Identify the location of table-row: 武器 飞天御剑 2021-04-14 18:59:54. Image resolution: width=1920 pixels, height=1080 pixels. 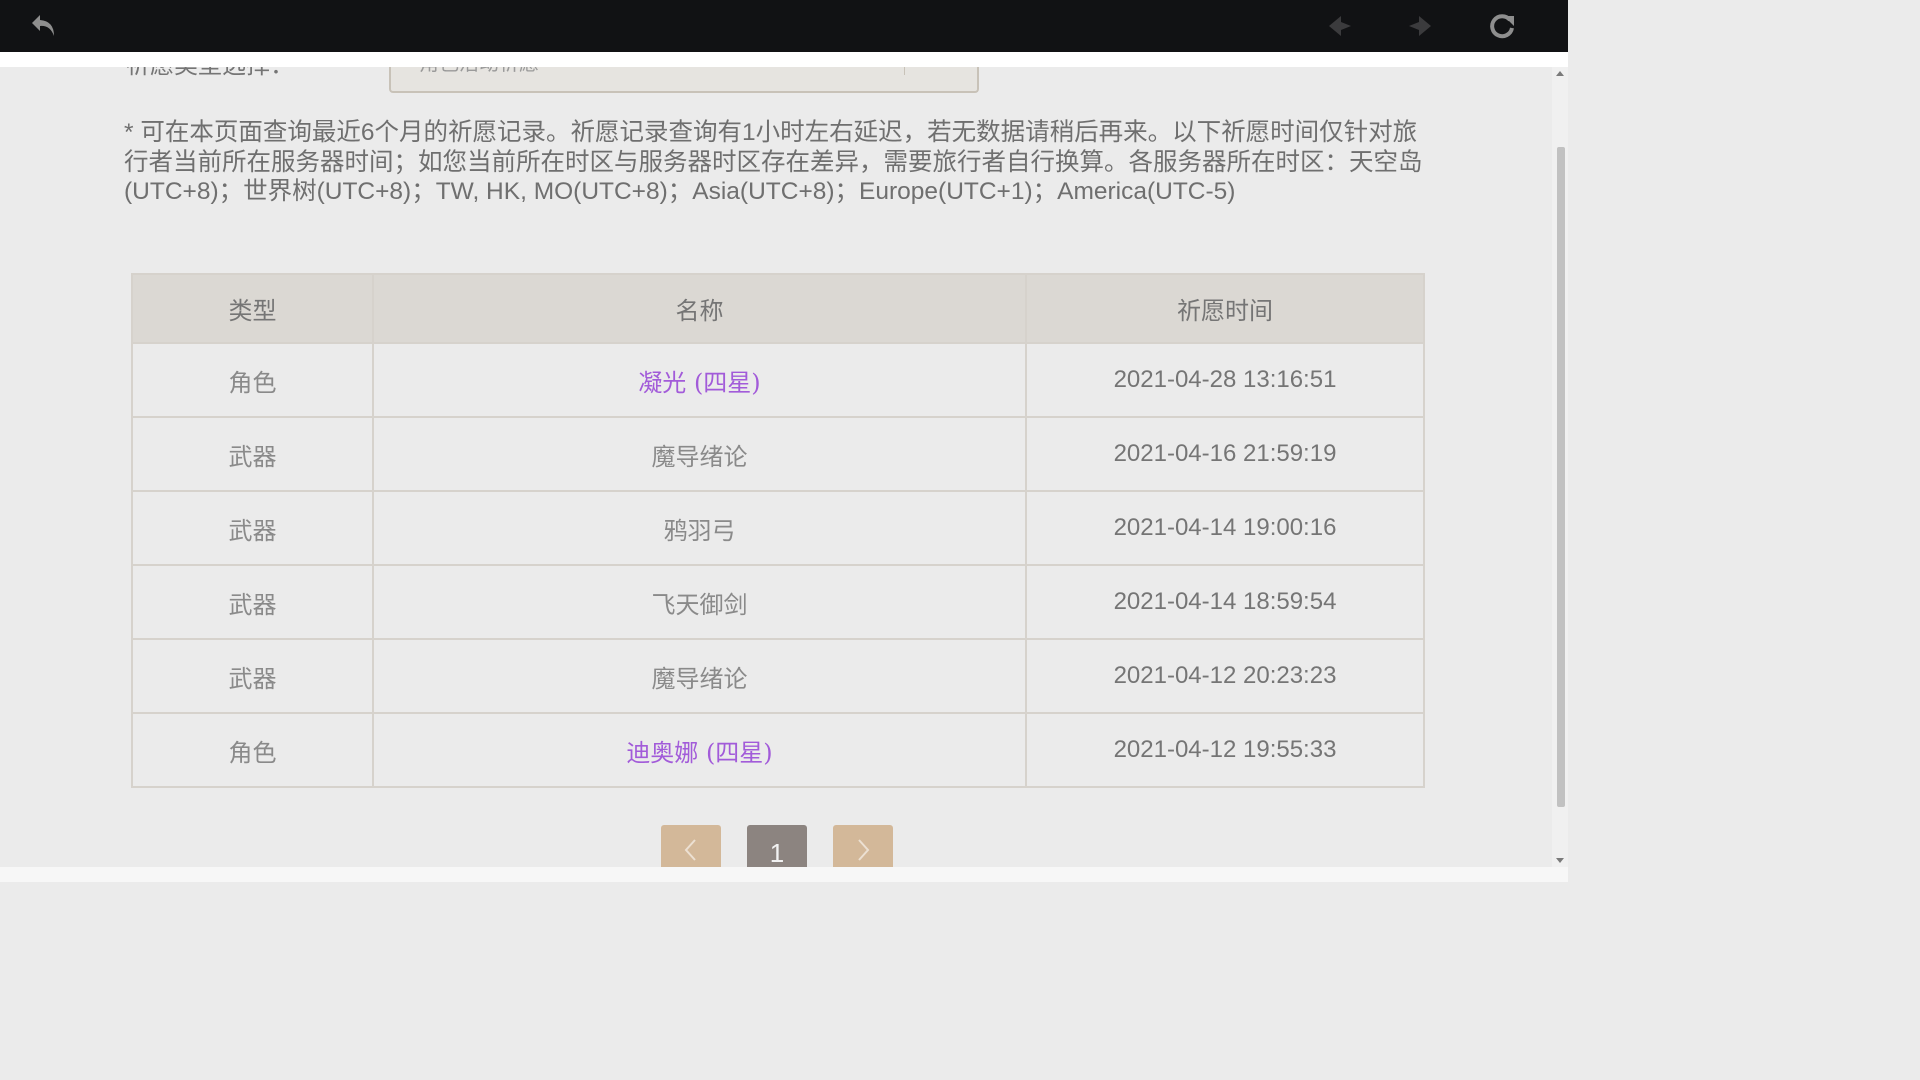
(778, 602).